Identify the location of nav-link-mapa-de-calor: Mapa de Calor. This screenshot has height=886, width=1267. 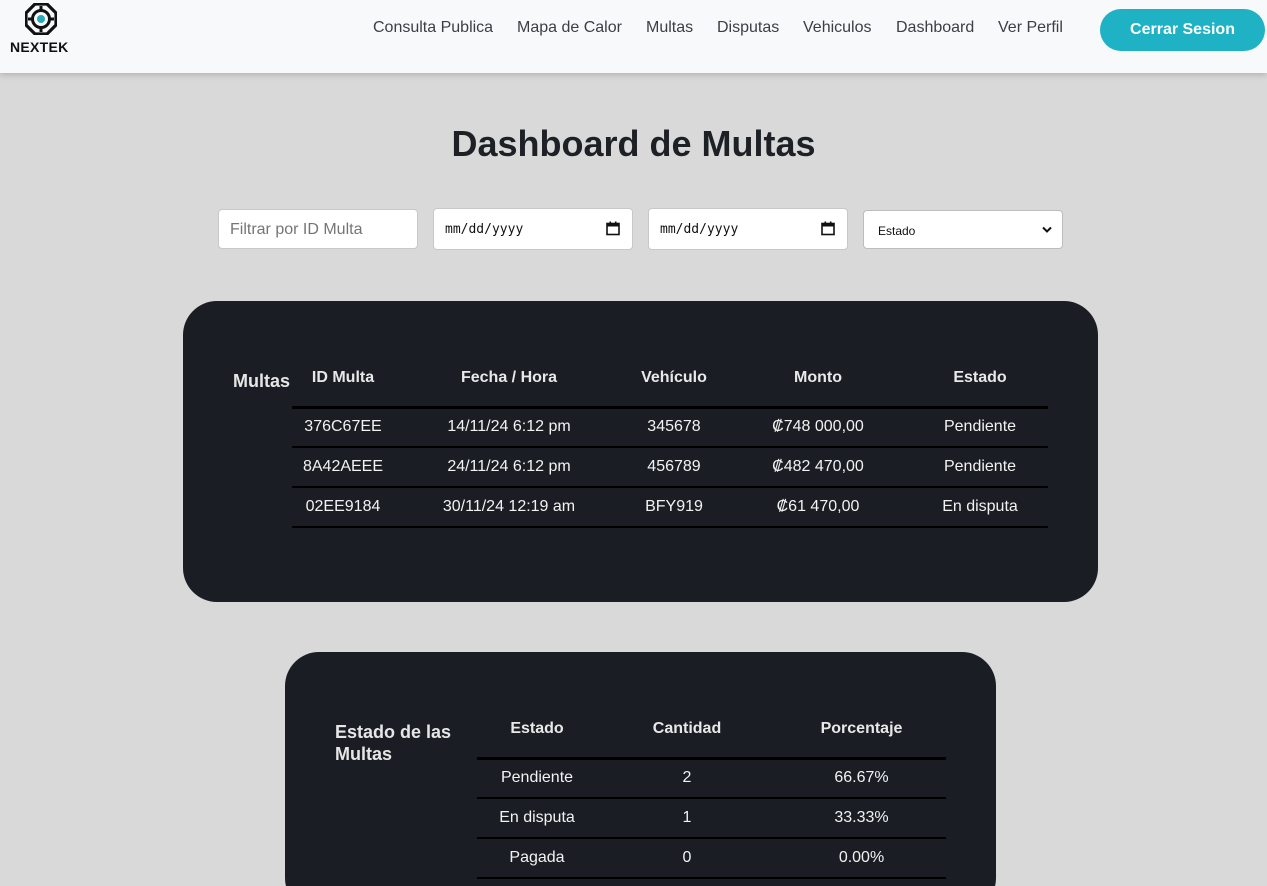
(569, 28).